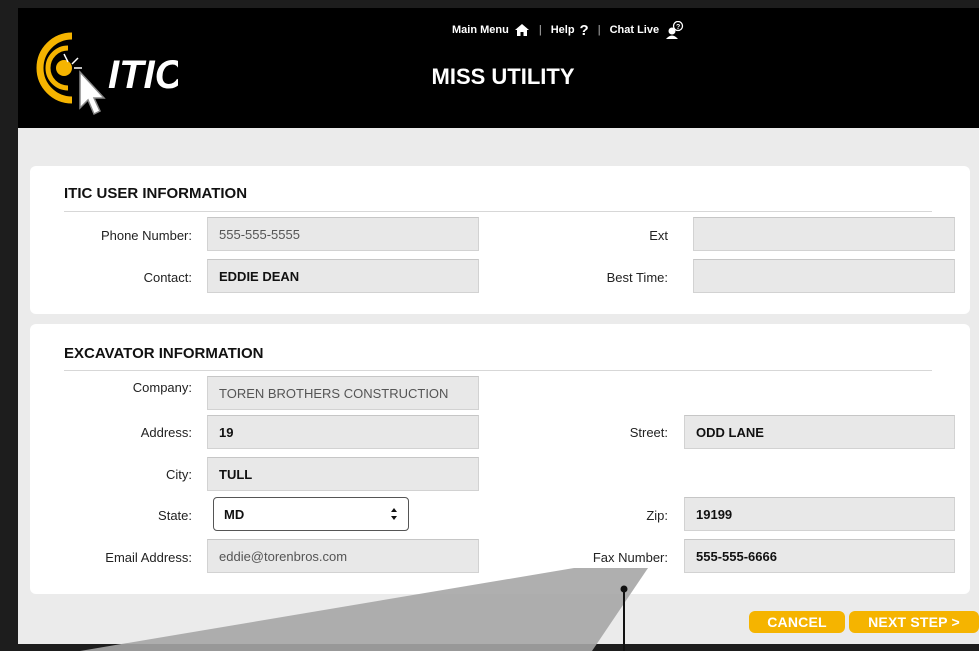 The width and height of the screenshot is (979, 651). What do you see at coordinates (521, 30) in the screenshot?
I see `home-icon` at bounding box center [521, 30].